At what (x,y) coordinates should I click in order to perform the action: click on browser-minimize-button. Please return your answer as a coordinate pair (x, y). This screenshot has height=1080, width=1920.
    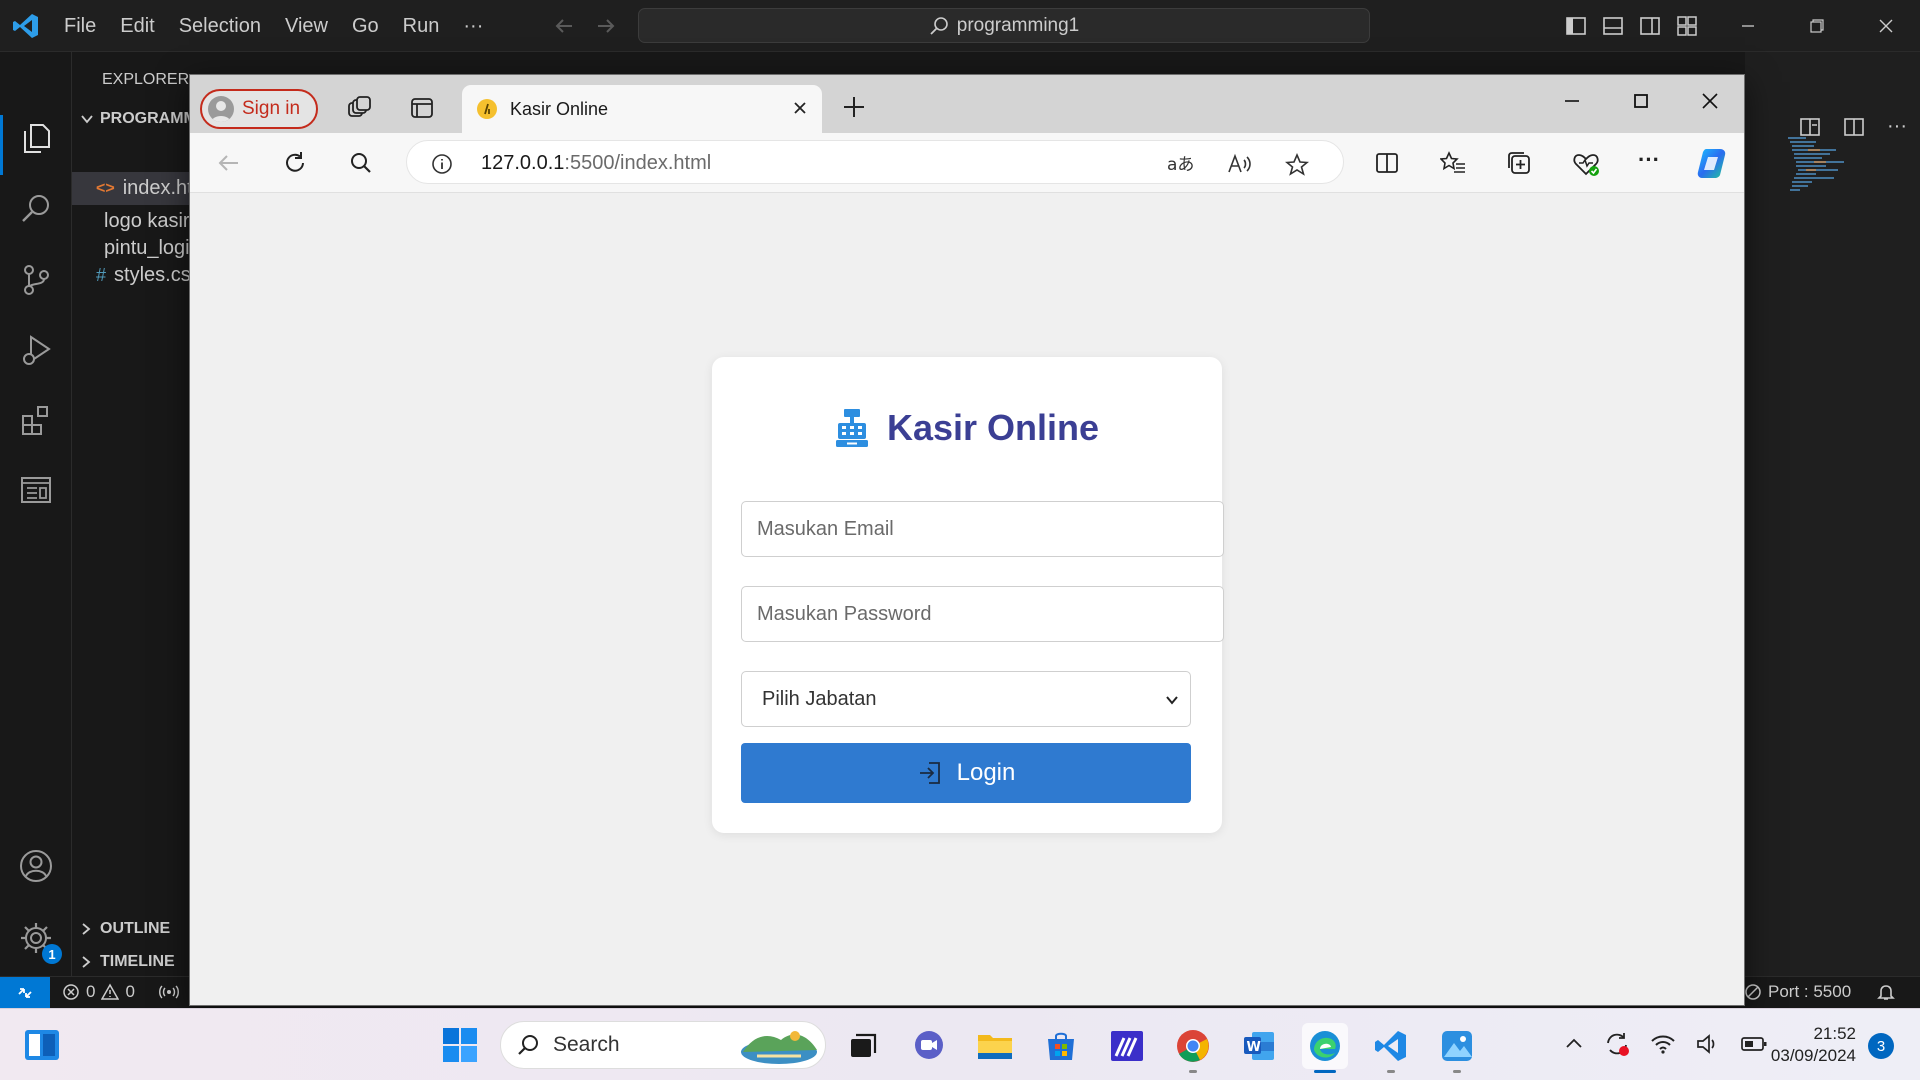
    Looking at the image, I should click on (1571, 101).